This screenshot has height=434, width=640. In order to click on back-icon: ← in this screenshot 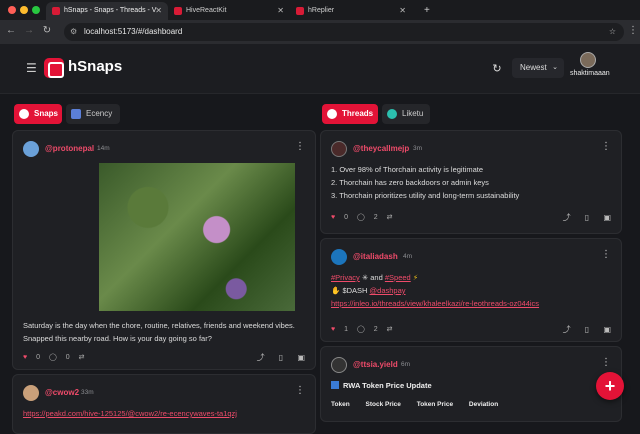, I will do `click(11, 30)`.